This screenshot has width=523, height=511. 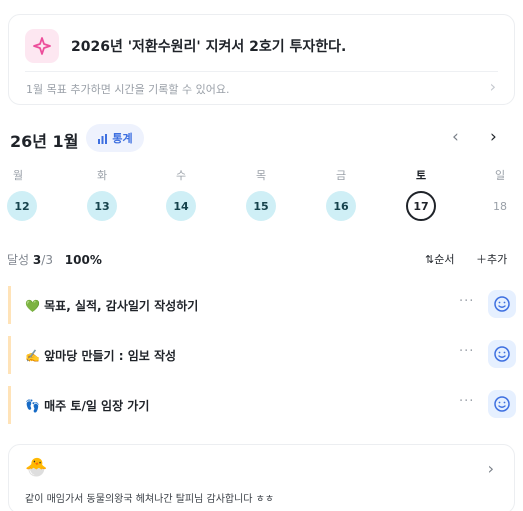 I want to click on add-task-button: ＋추가, so click(x=491, y=259).